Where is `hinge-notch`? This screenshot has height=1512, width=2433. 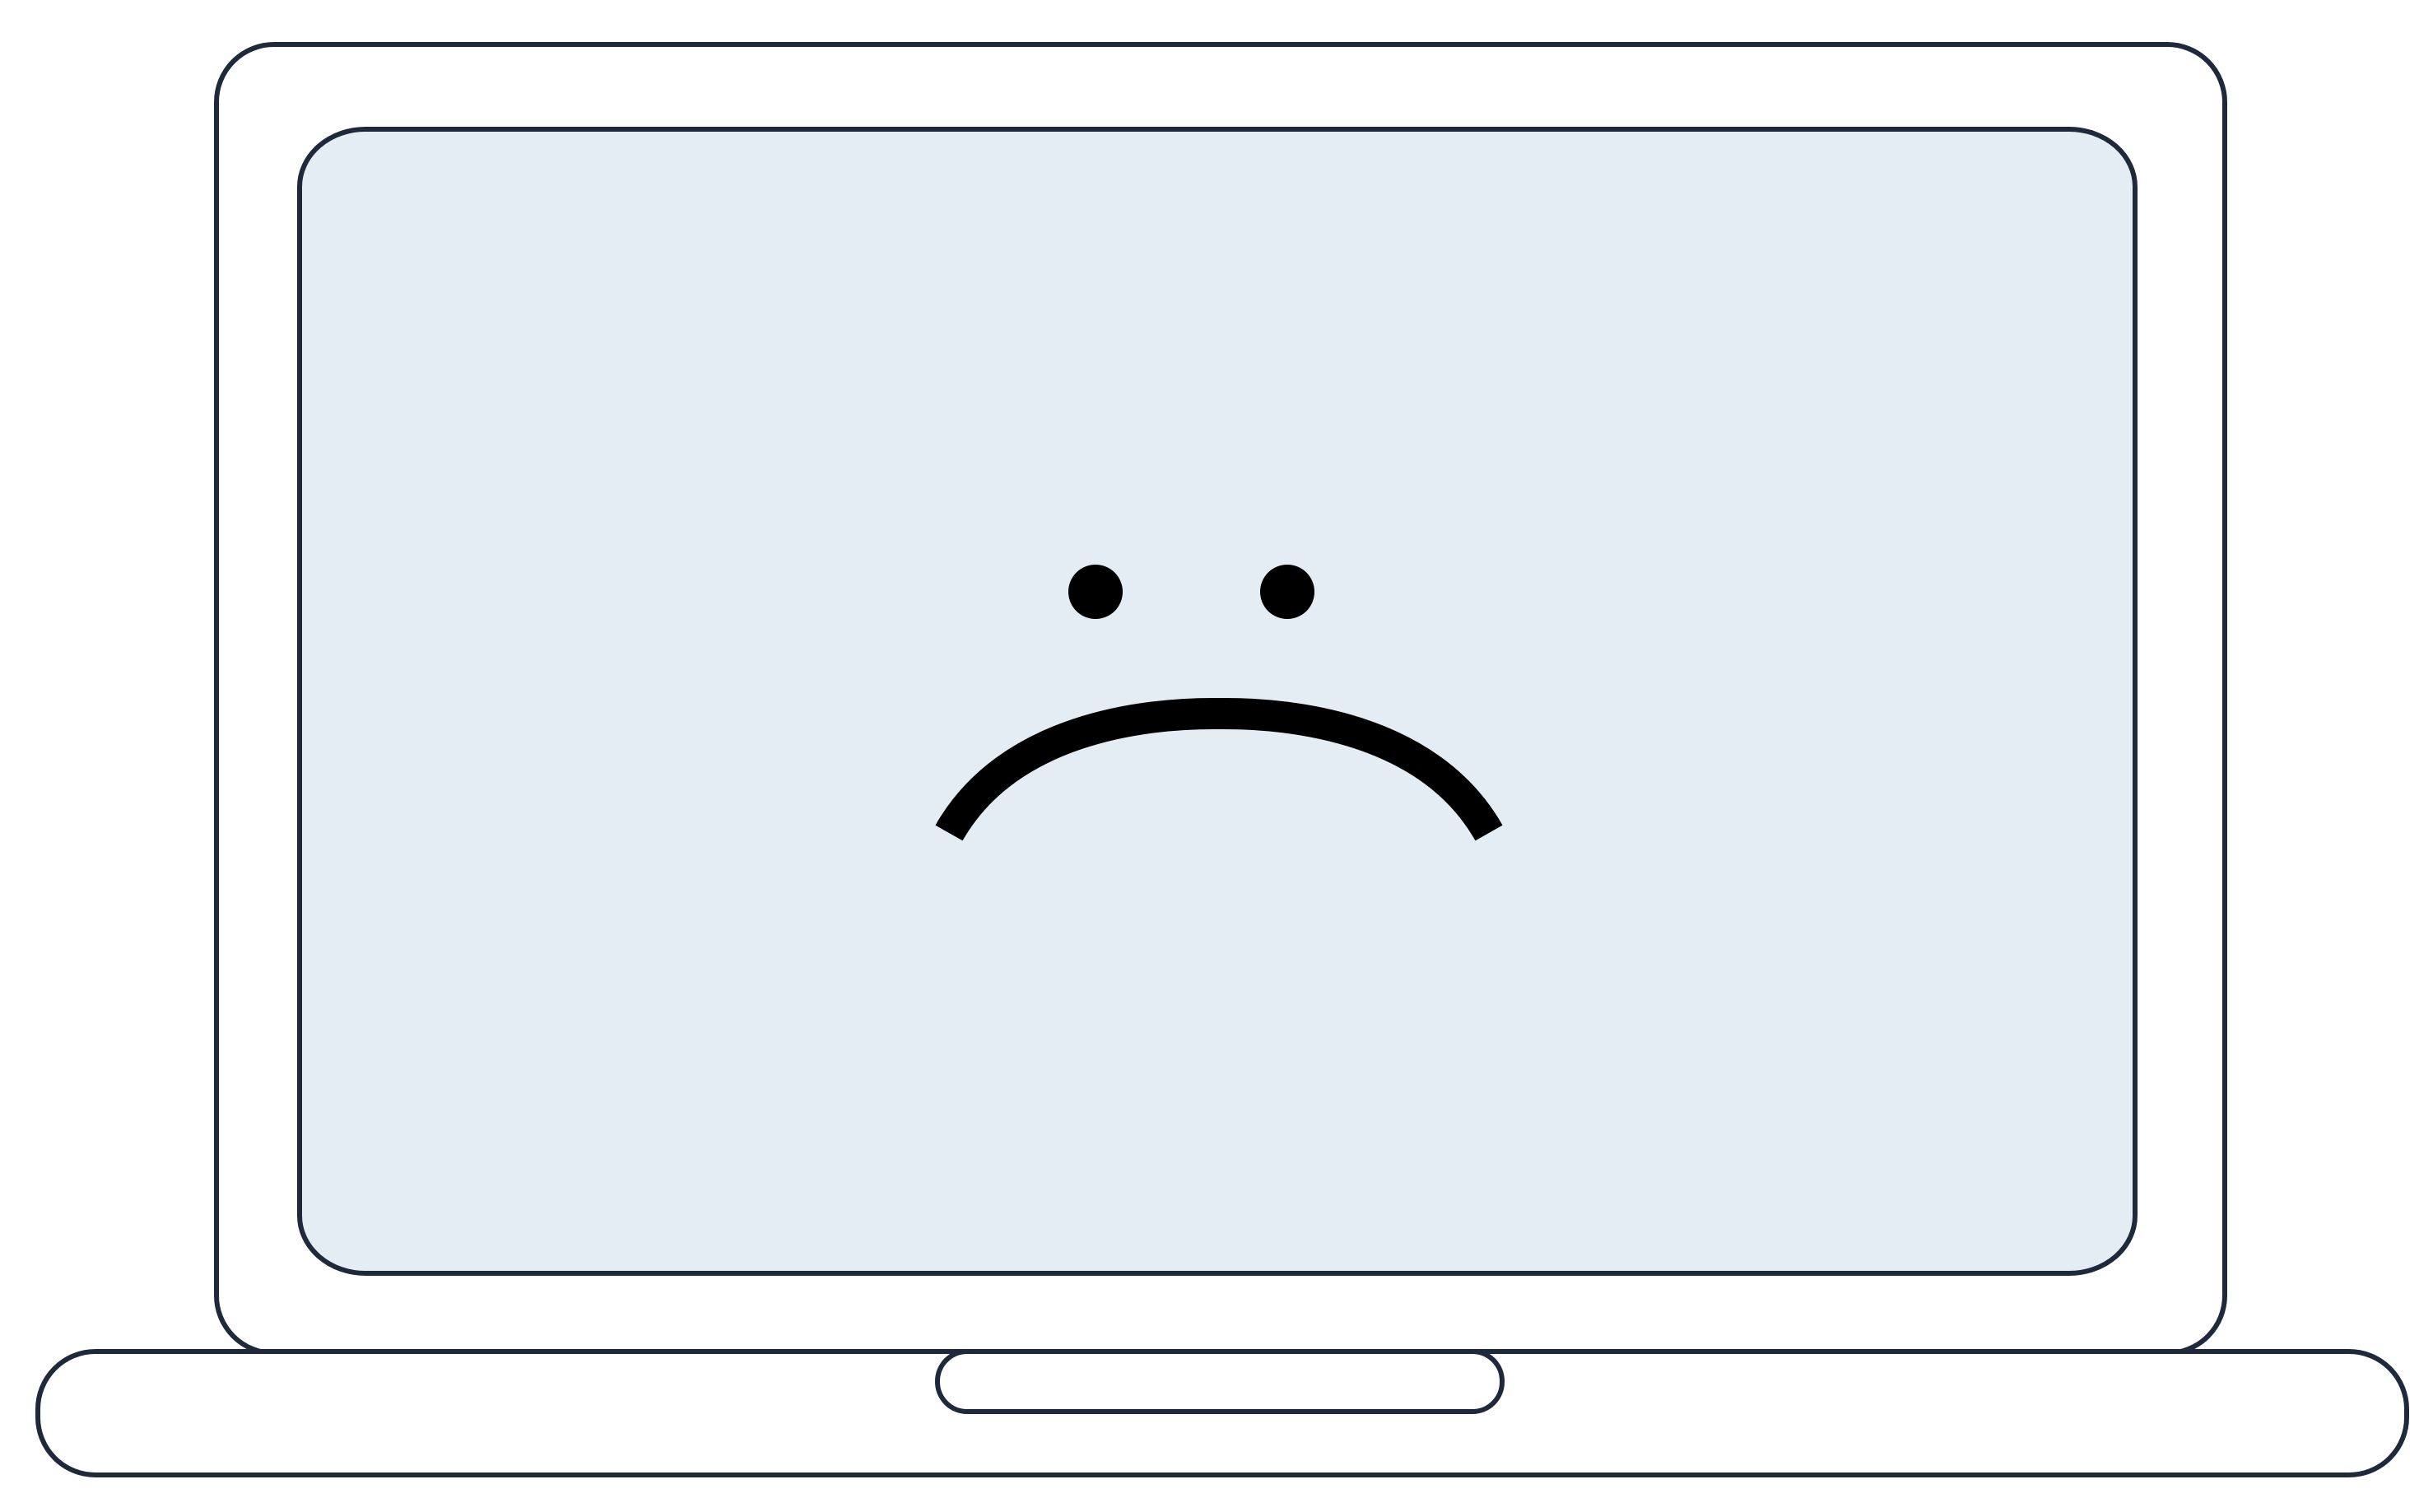 hinge-notch is located at coordinates (1220, 1381).